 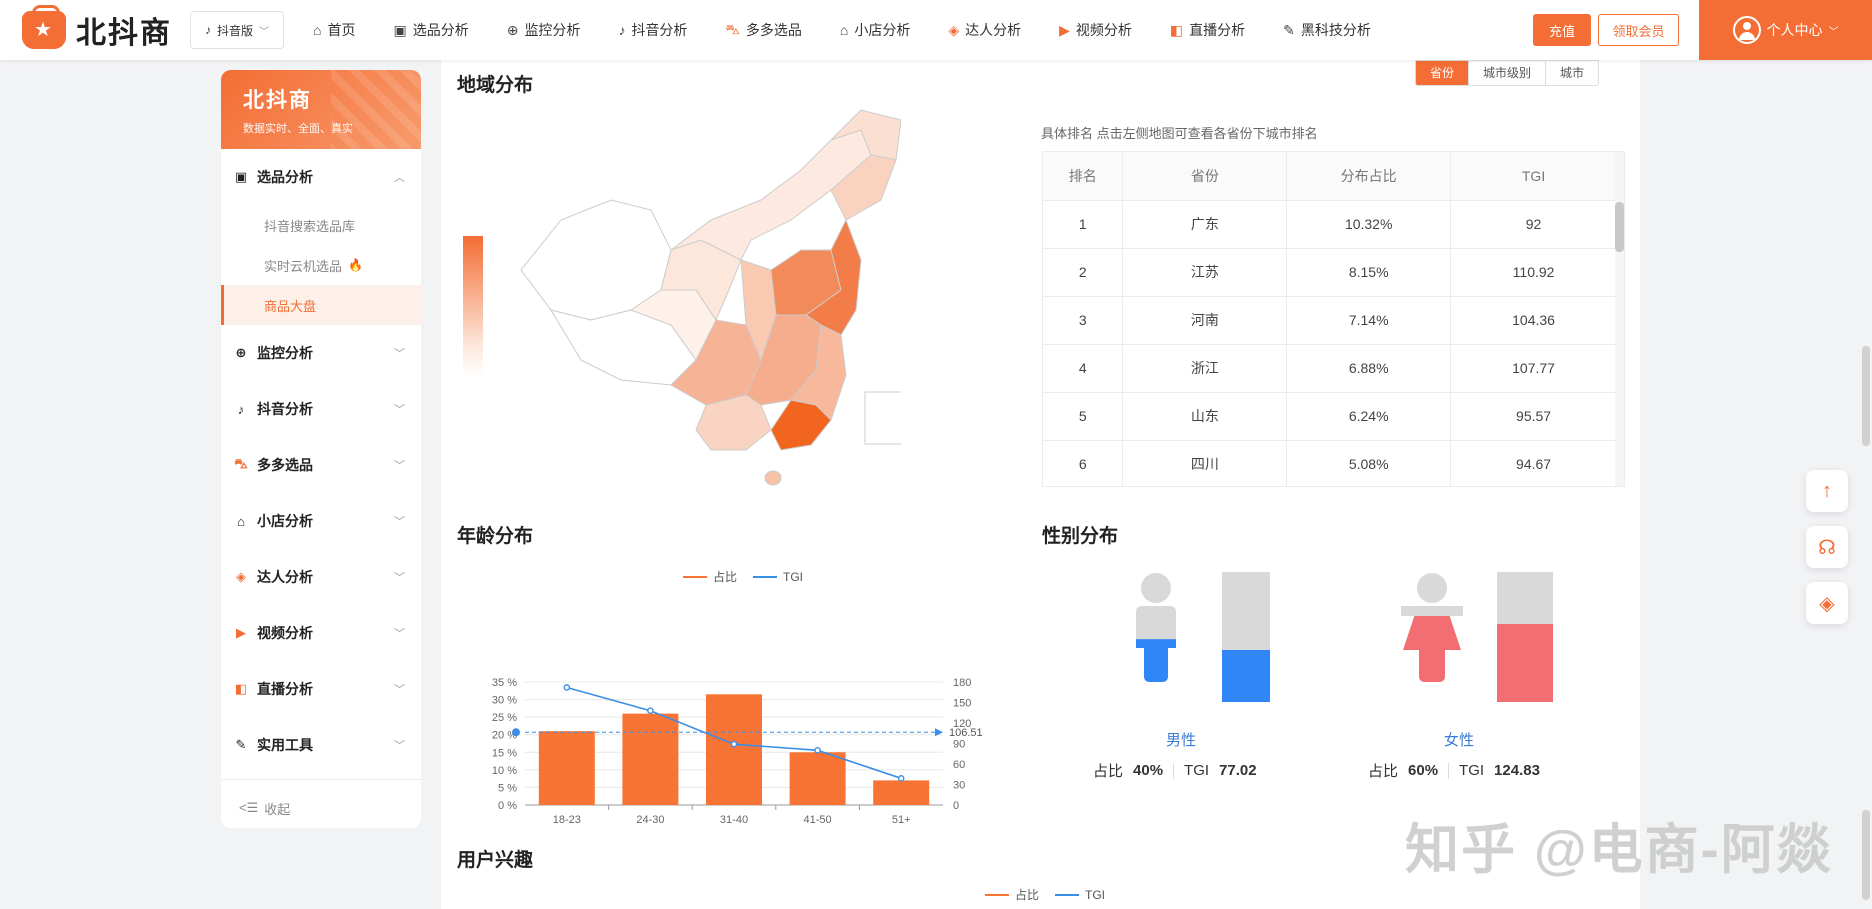 What do you see at coordinates (1330, 416) in the screenshot?
I see `table-row: 5 山东 6.24% 95.57` at bounding box center [1330, 416].